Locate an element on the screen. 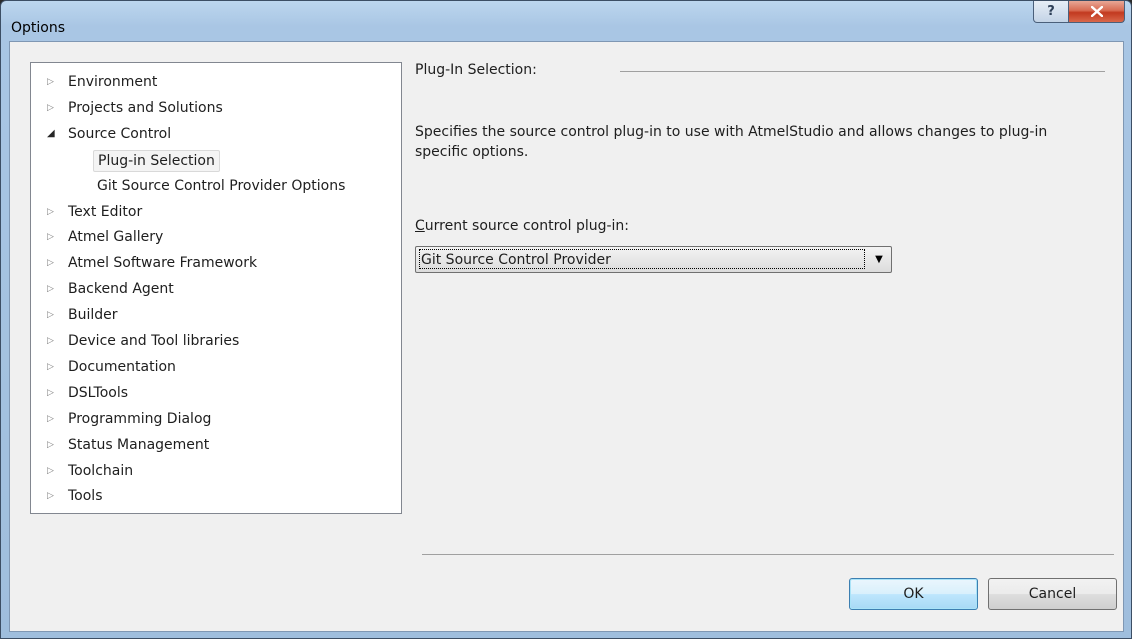 Image resolution: width=1132 pixels, height=639 pixels. close-icon is located at coordinates (1096, 11).